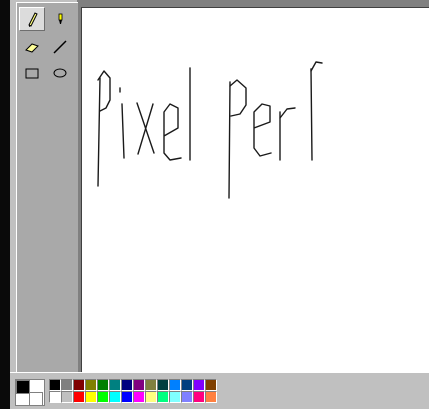  What do you see at coordinates (219, 390) in the screenshot?
I see `color-bar` at bounding box center [219, 390].